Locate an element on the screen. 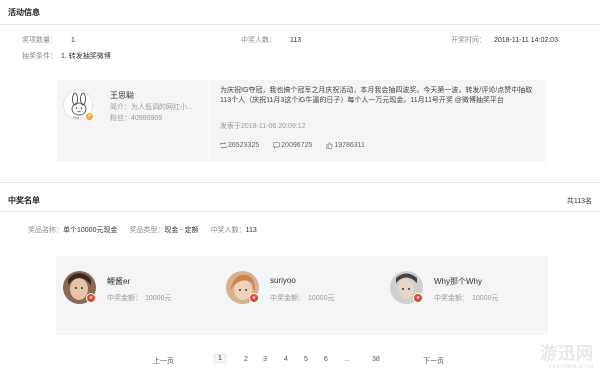 This screenshot has width=600, height=374. post-user-info: Fxx v 王思聪 简介：为人低调的网红小... 粉丝：40986909 is located at coordinates (133, 121).